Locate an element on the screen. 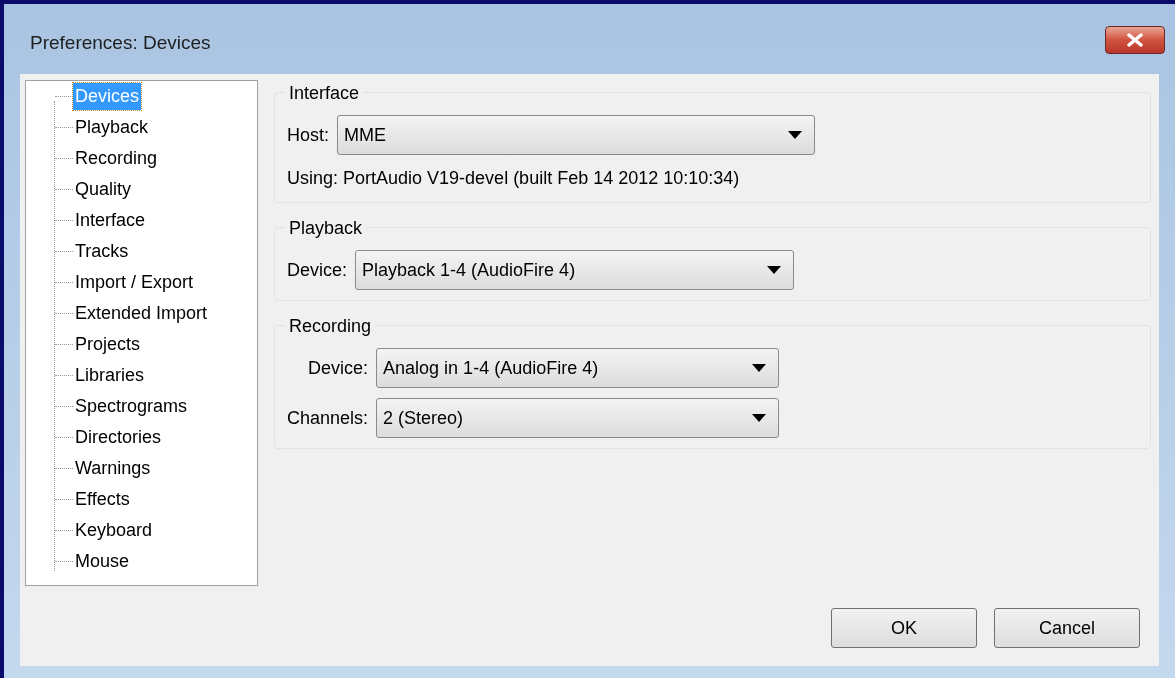 This screenshot has height=678, width=1175. dialog-button: OK is located at coordinates (904, 628).